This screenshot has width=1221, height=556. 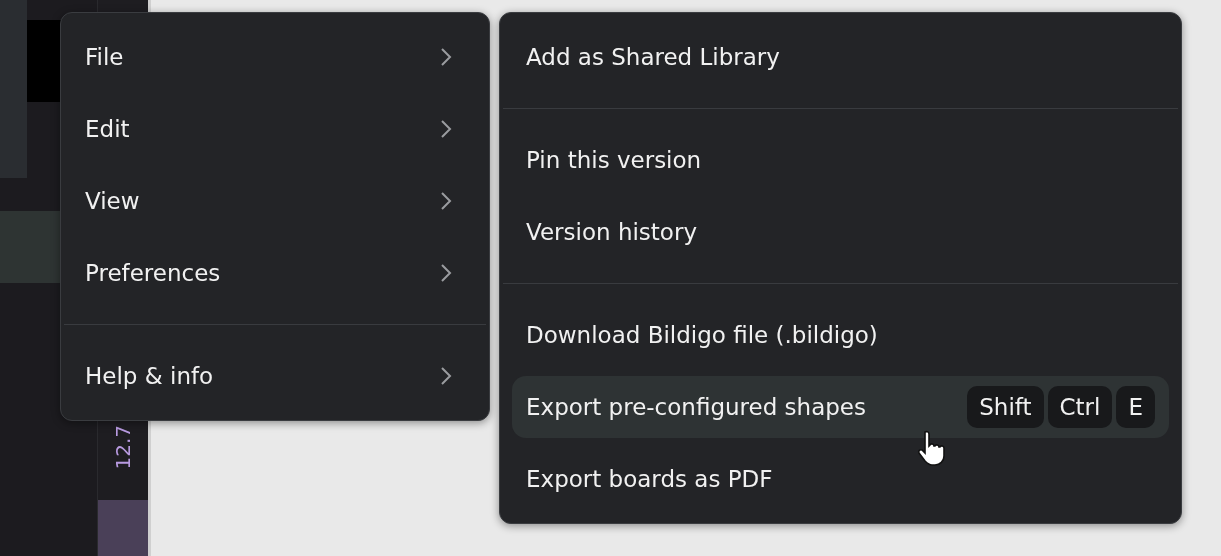 What do you see at coordinates (275, 57) in the screenshot?
I see `menu-item: File` at bounding box center [275, 57].